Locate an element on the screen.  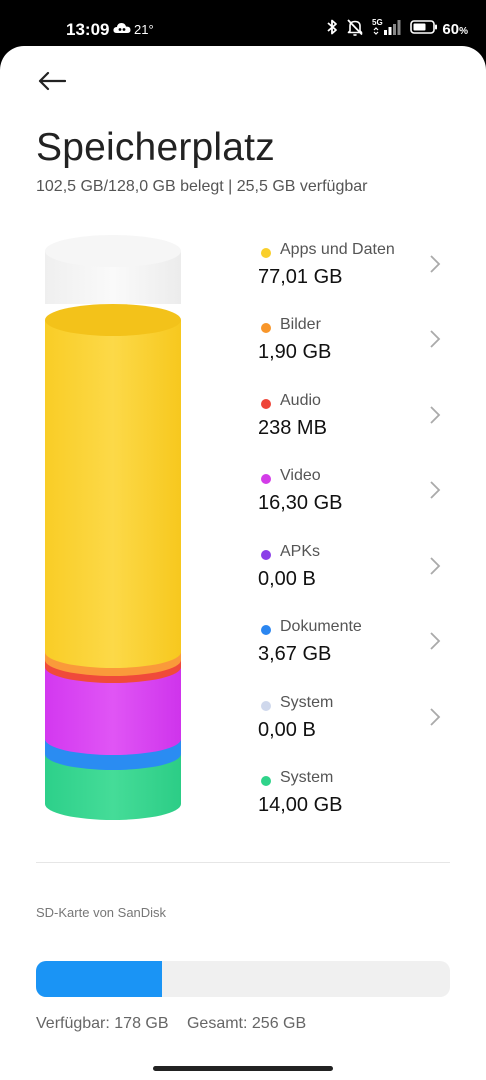
legend-label: Video is located at coordinates (300, 475).